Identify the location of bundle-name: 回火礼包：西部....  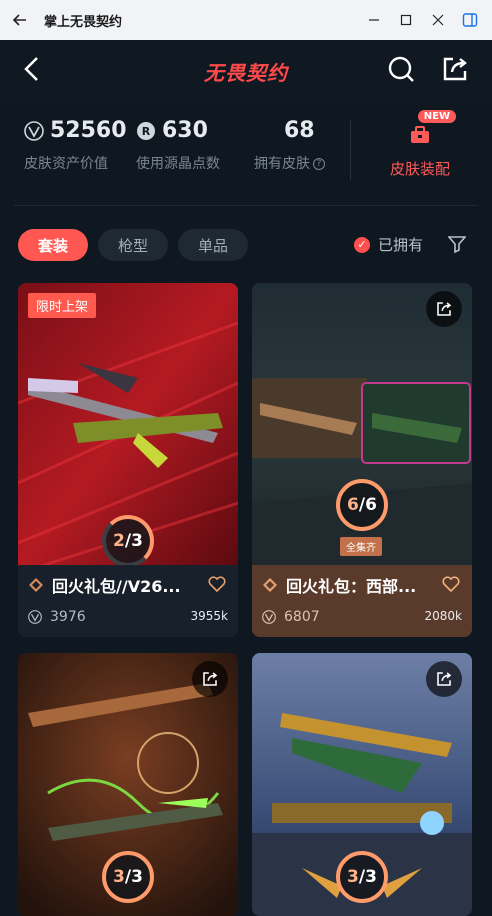
(351, 586).